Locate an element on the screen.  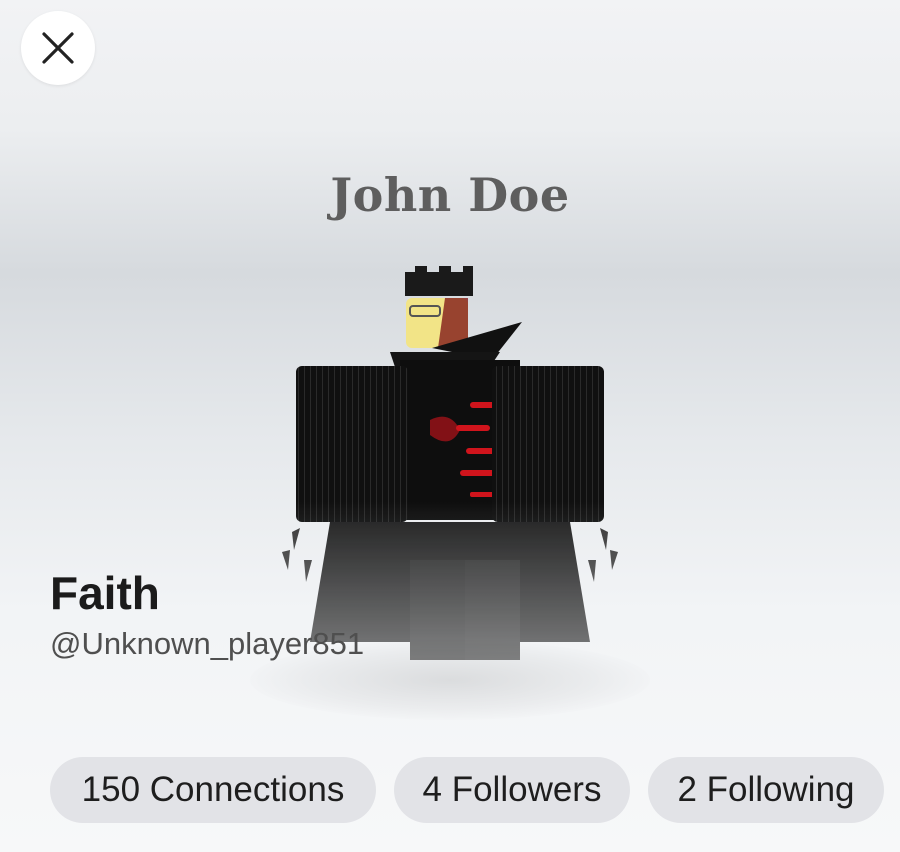
avatar-nameplate: John Doe is located at coordinates (450, 195).